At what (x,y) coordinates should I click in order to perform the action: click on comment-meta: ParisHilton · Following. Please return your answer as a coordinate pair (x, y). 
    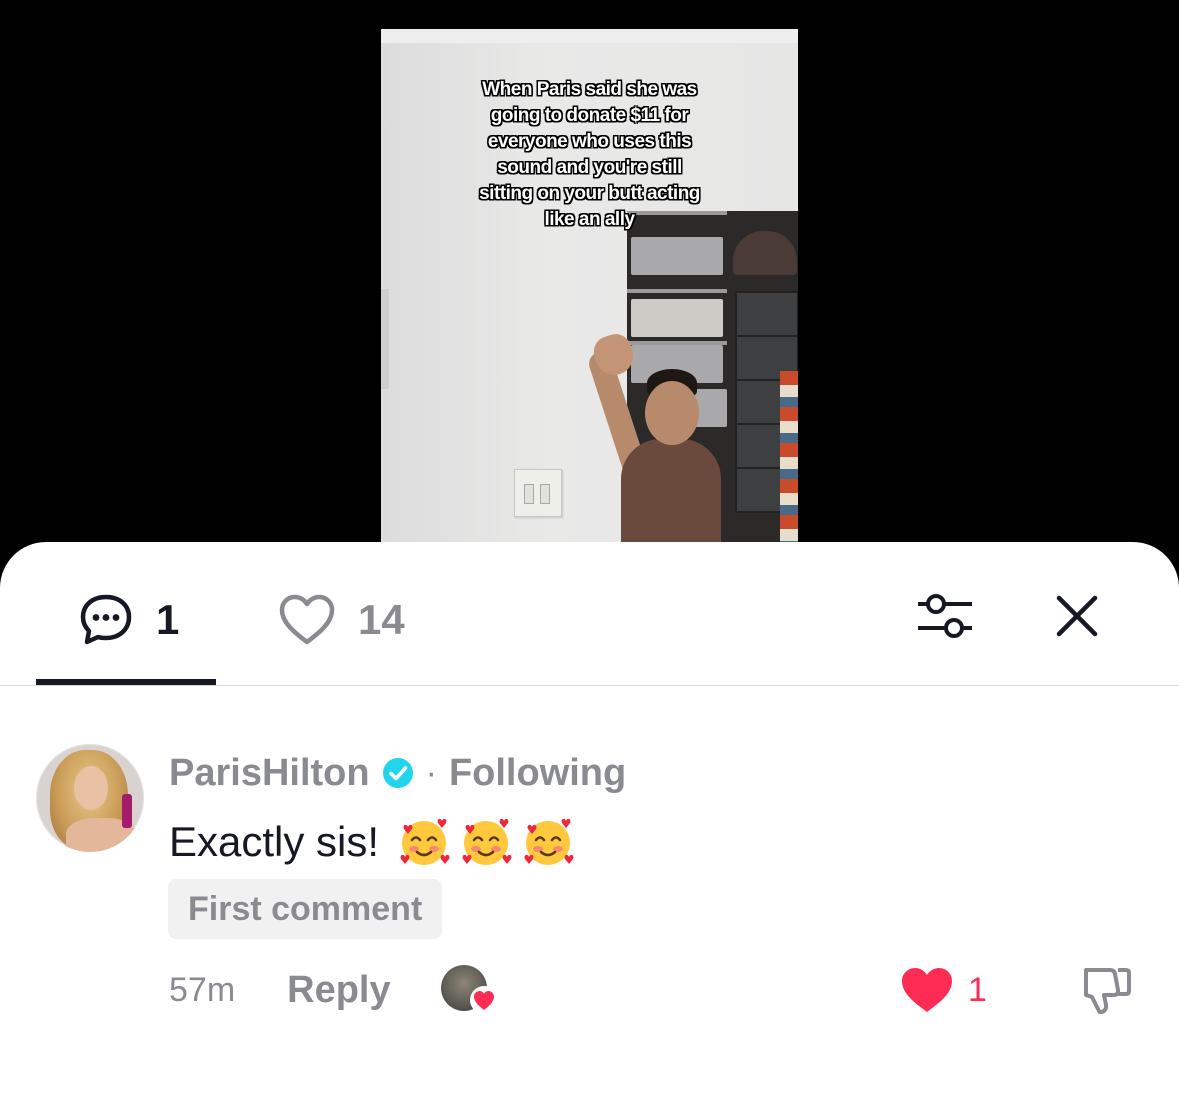
    Looking at the image, I should click on (397, 773).